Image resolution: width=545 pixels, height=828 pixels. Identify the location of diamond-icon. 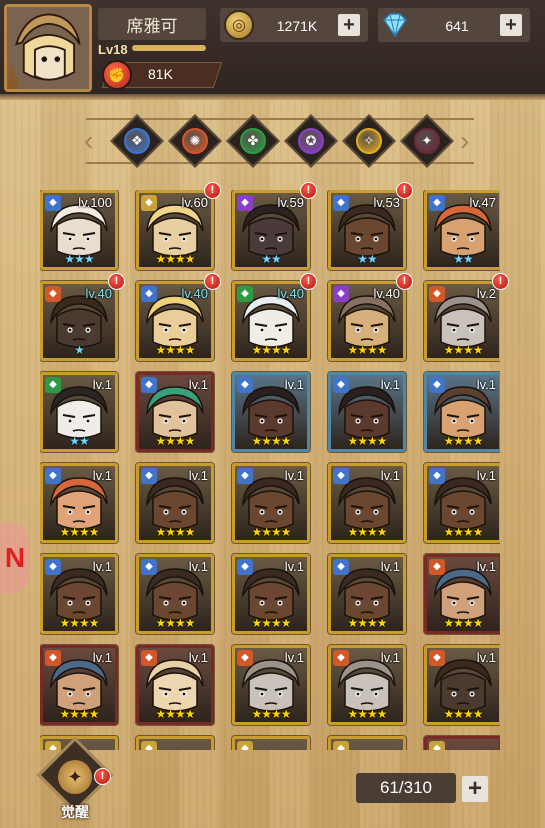
(395, 25).